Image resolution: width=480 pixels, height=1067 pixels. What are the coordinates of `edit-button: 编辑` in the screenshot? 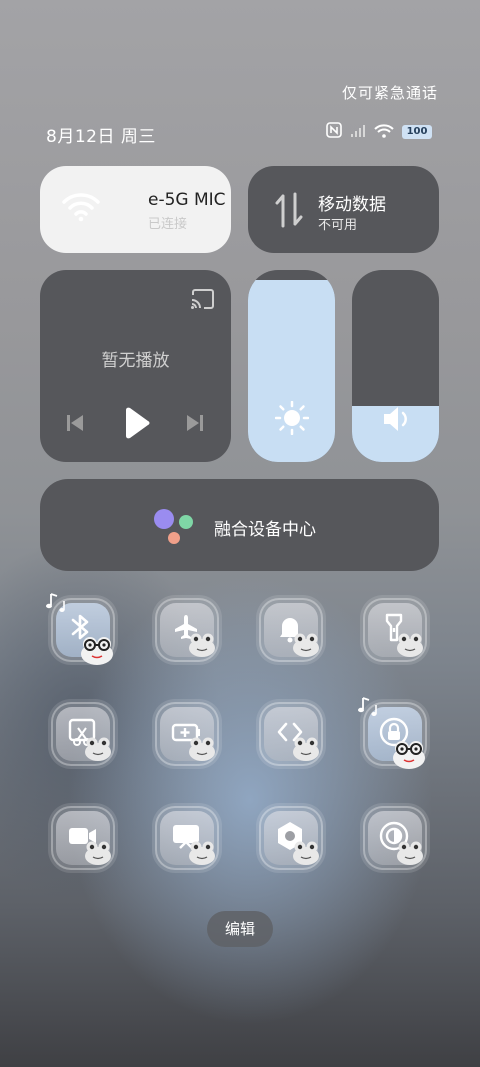 It's located at (240, 929).